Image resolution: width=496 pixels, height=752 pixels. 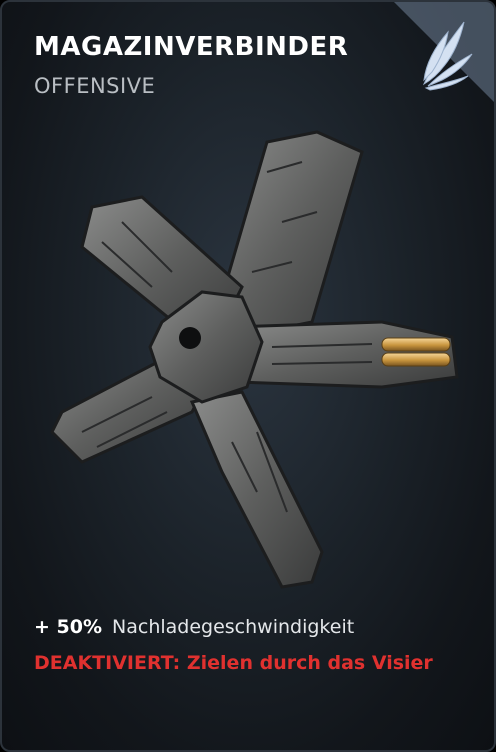 I want to click on bonus-row: + 50% Nachladegeschwindigkeit, so click(x=254, y=627).